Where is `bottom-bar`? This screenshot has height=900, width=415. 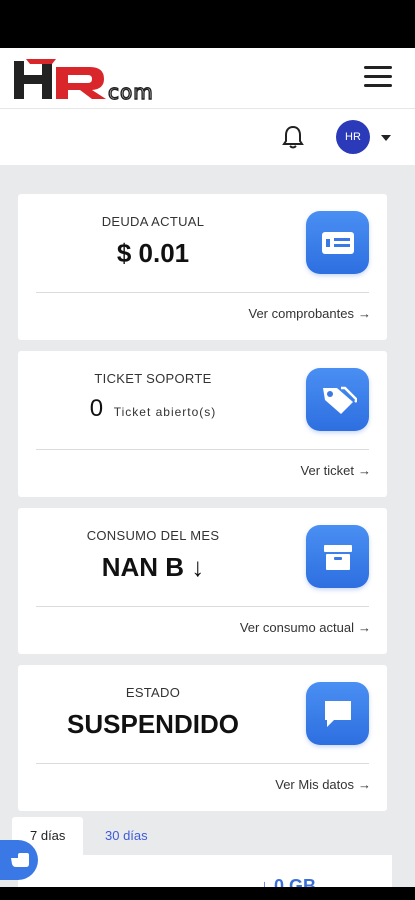 bottom-bar is located at coordinates (207, 893).